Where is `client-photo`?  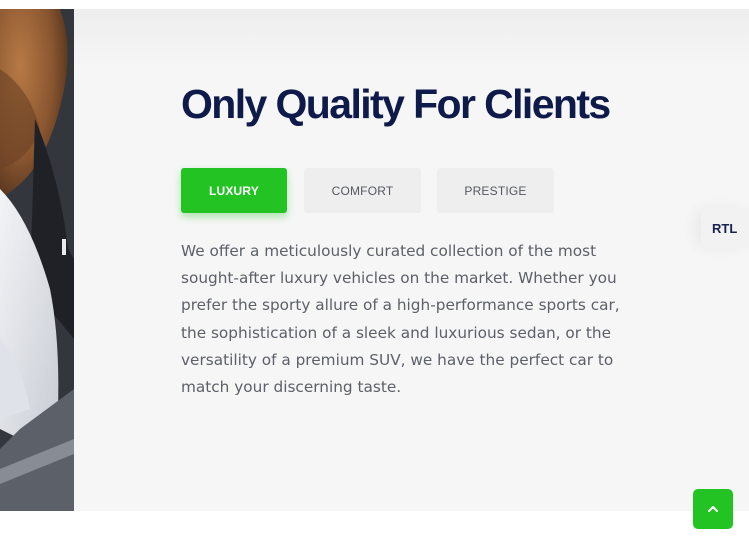 client-photo is located at coordinates (37, 260).